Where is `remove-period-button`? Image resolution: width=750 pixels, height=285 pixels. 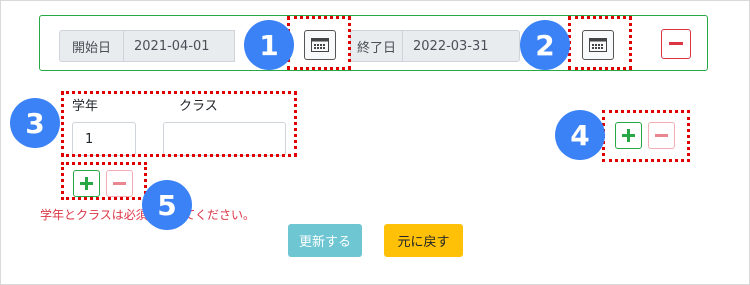 remove-period-button is located at coordinates (676, 44).